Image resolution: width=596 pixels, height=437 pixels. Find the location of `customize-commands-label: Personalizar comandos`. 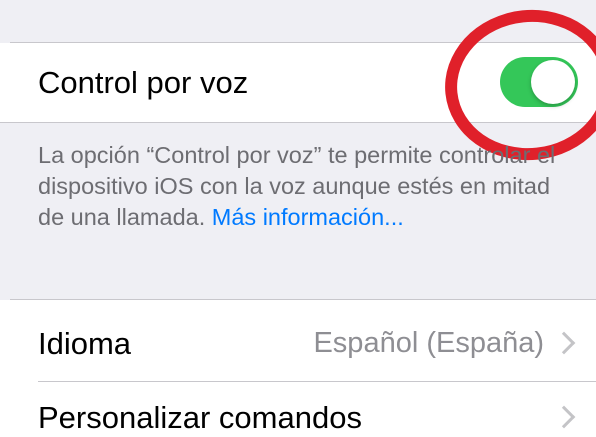

customize-commands-label: Personalizar comandos is located at coordinates (200, 417).